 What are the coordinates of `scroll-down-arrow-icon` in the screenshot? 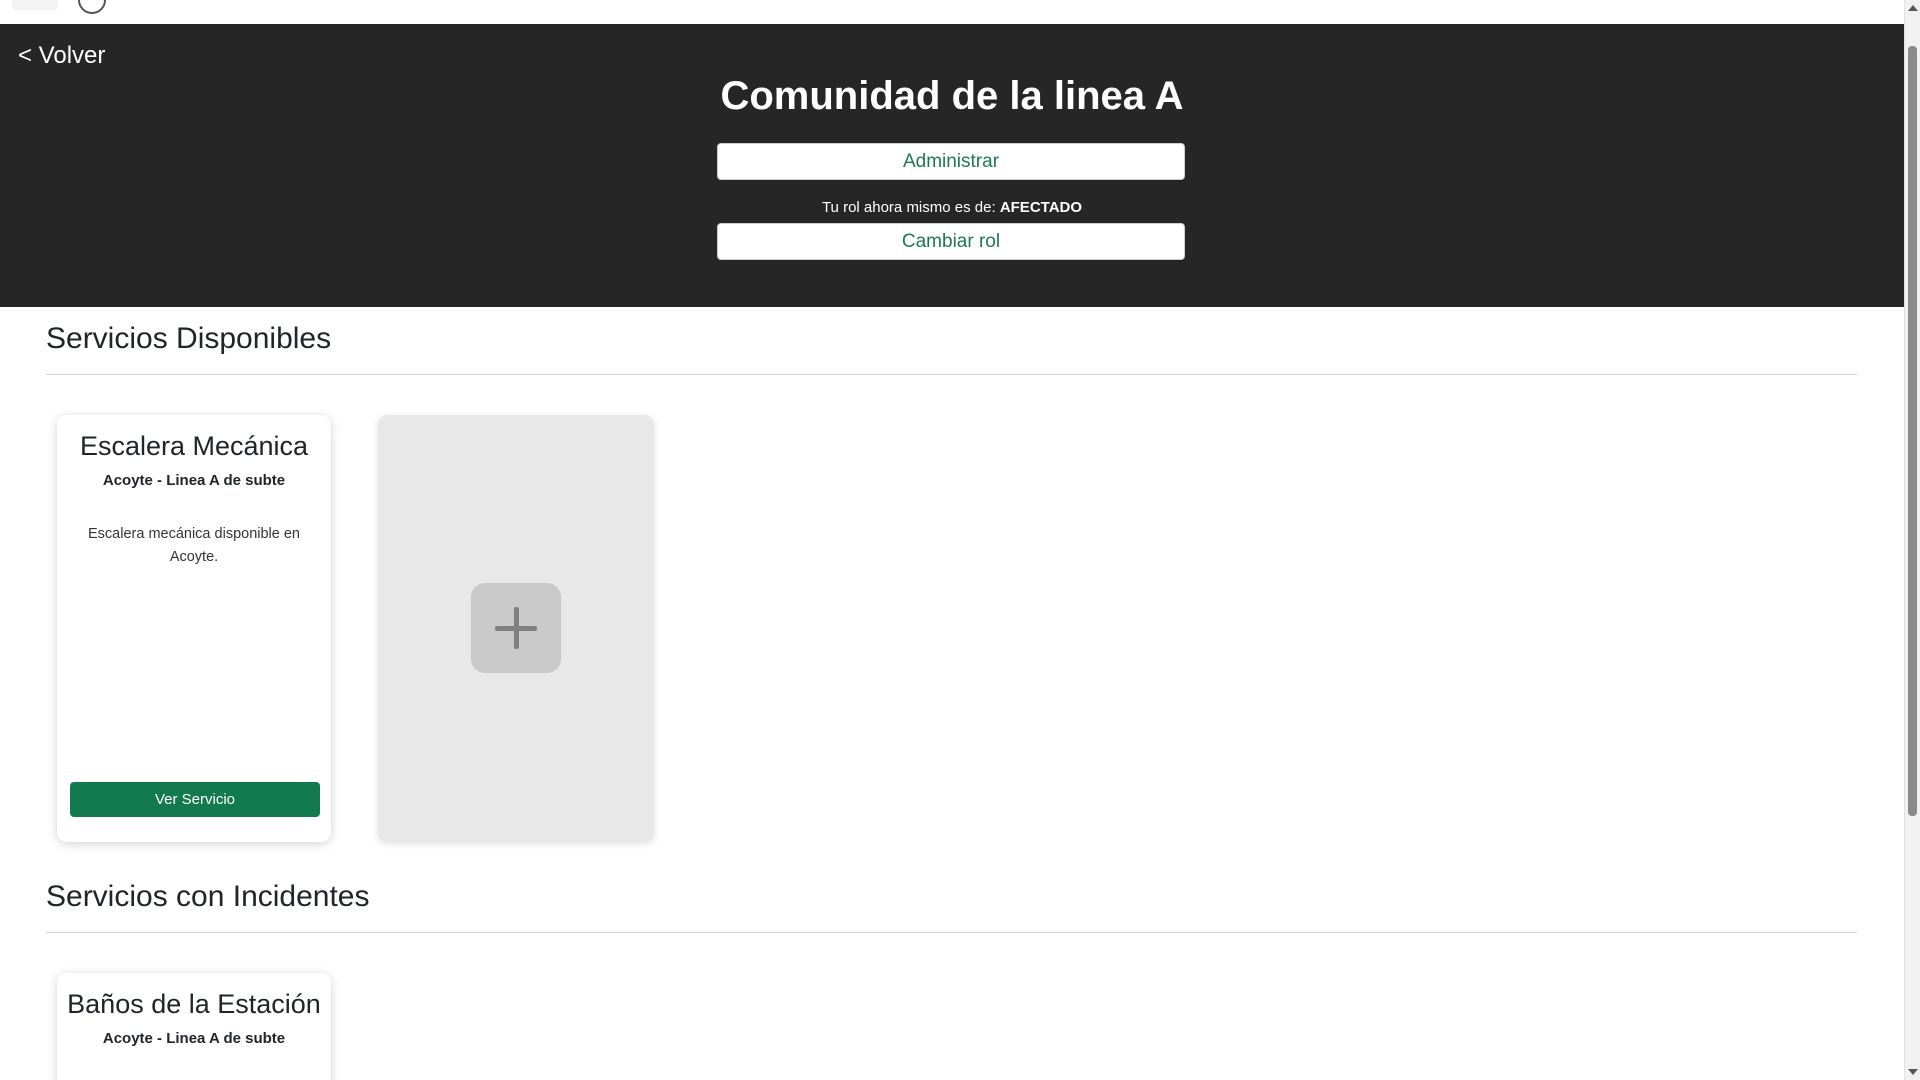 It's located at (1913, 1072).